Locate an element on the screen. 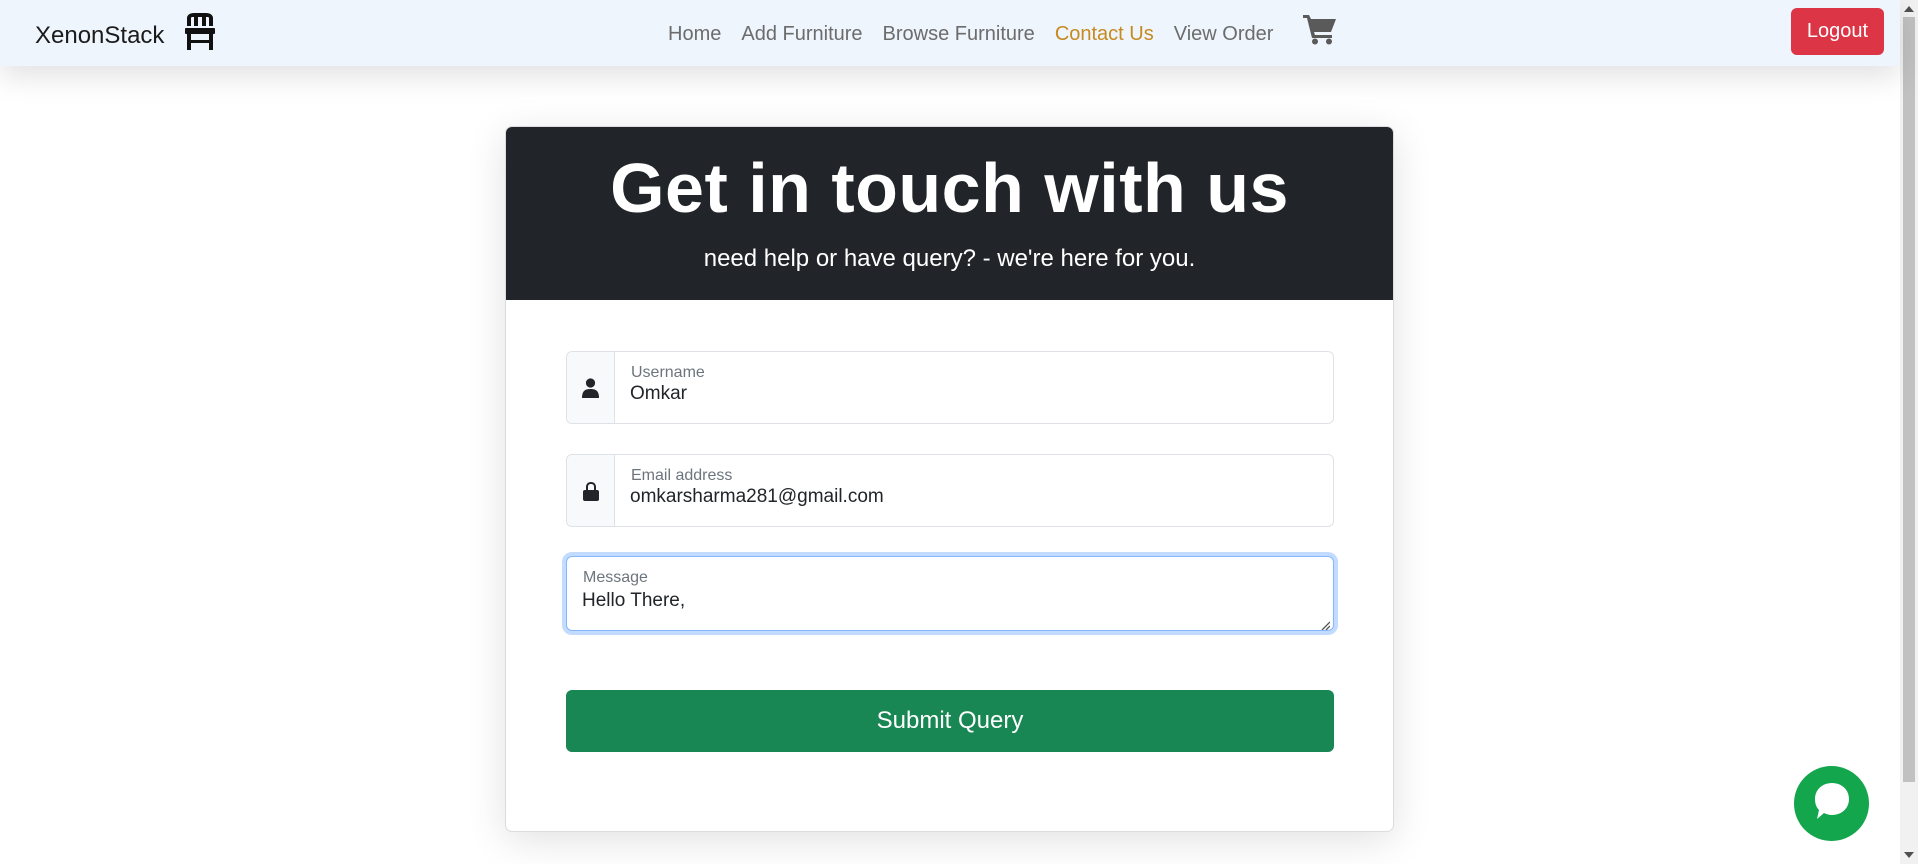  cart-icon is located at coordinates (1320, 31).